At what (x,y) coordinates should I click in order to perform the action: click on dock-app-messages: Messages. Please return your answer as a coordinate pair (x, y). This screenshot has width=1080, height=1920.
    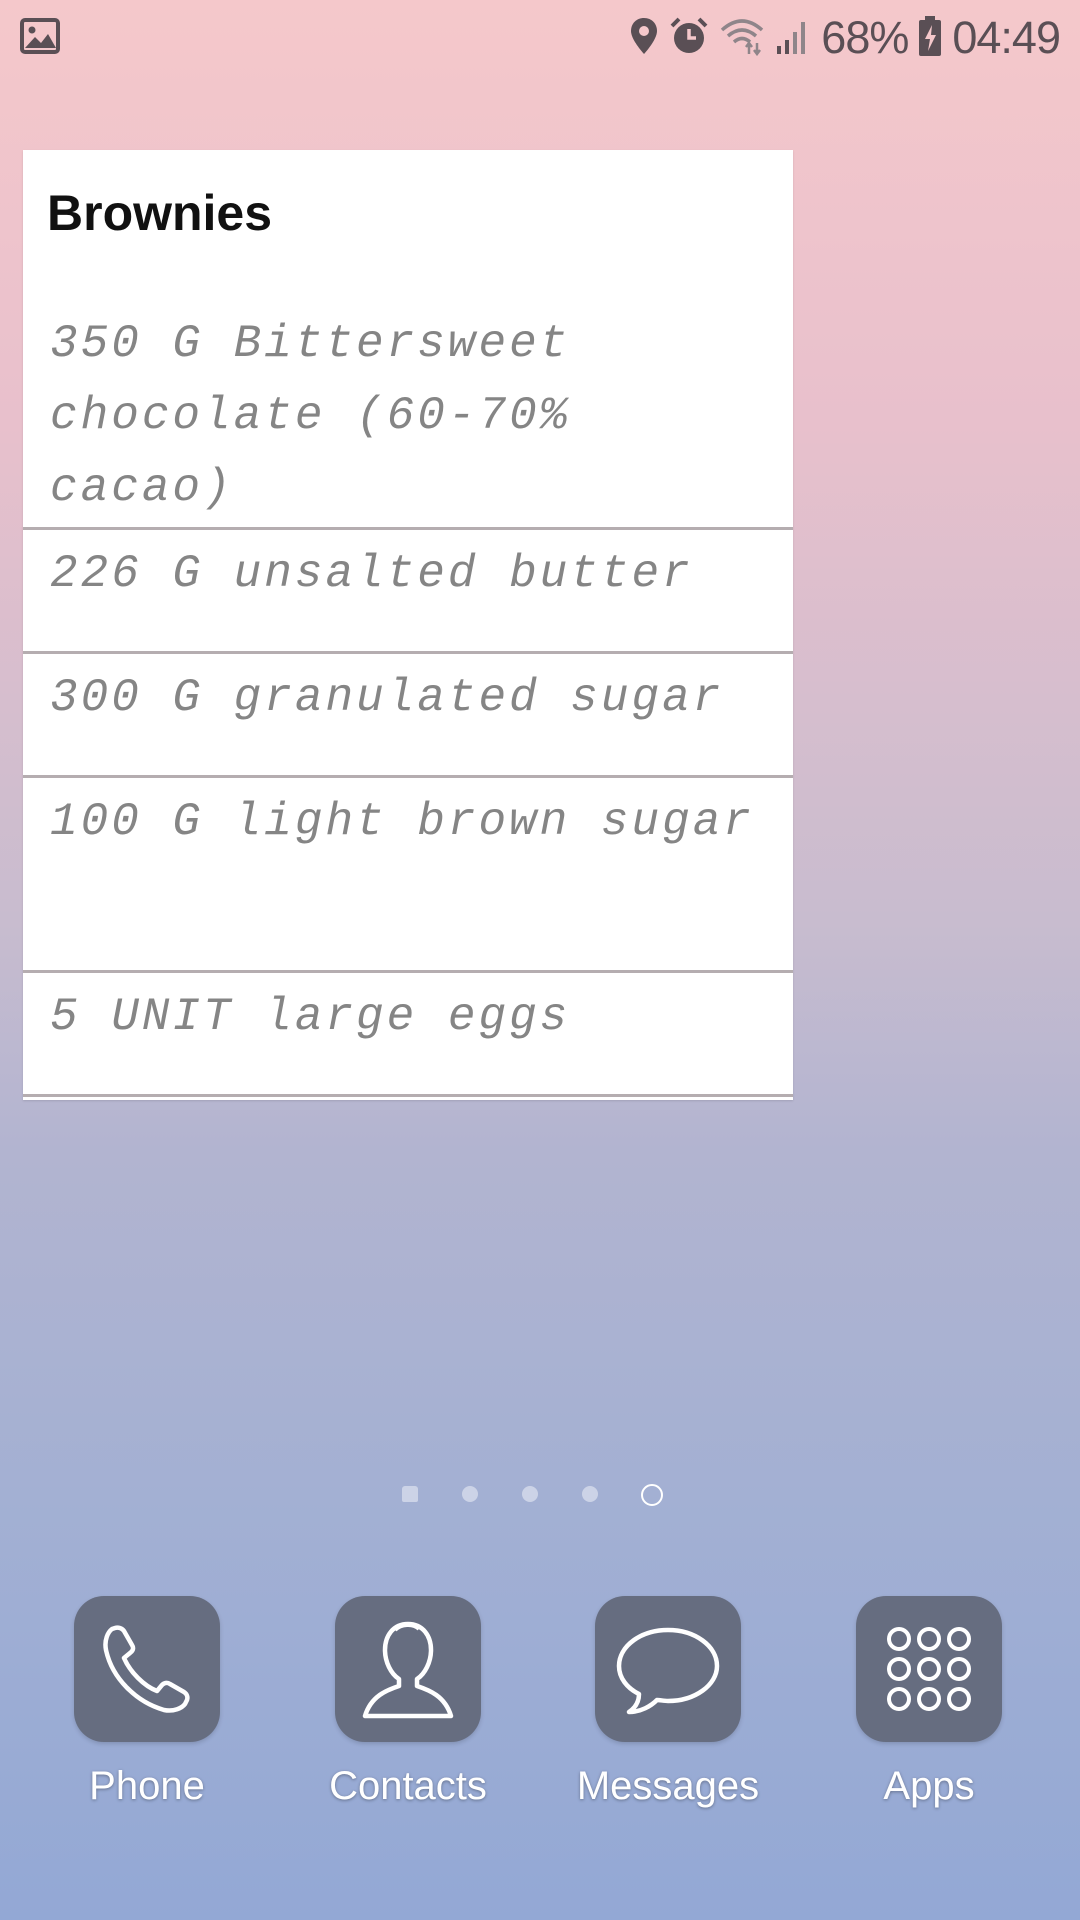
    Looking at the image, I should click on (668, 1702).